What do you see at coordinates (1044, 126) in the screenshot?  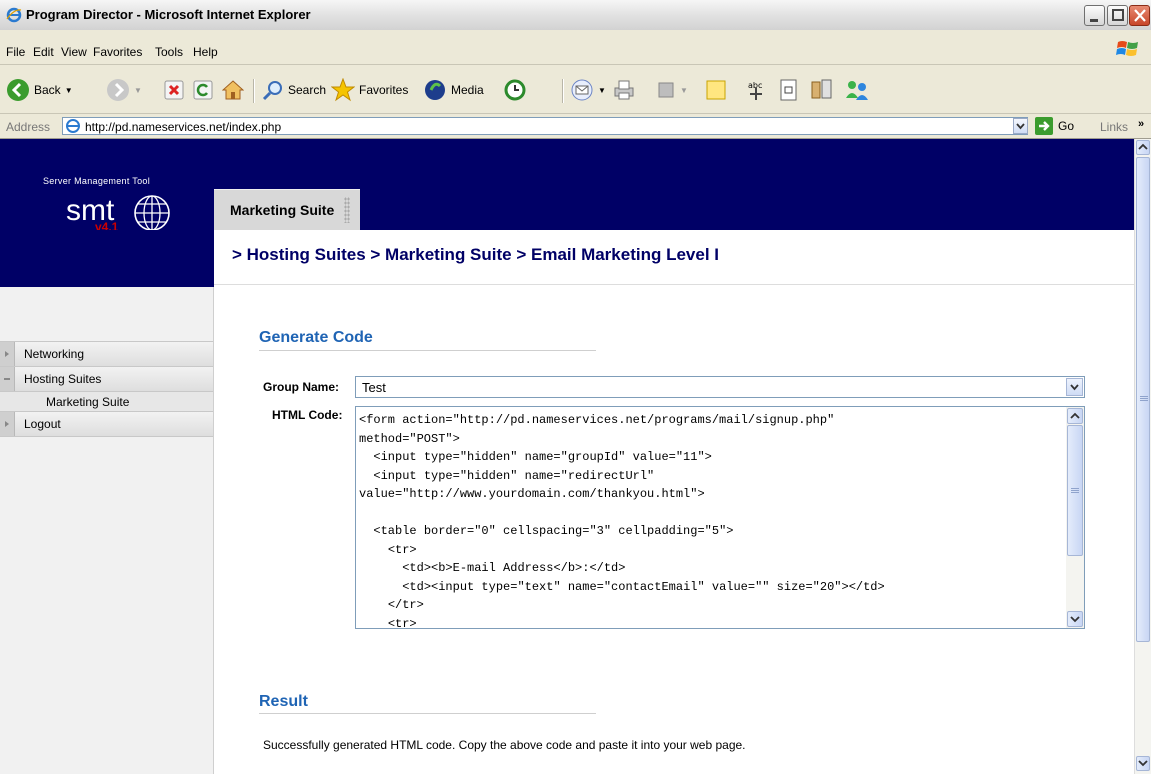 I see `go-arrow-icon` at bounding box center [1044, 126].